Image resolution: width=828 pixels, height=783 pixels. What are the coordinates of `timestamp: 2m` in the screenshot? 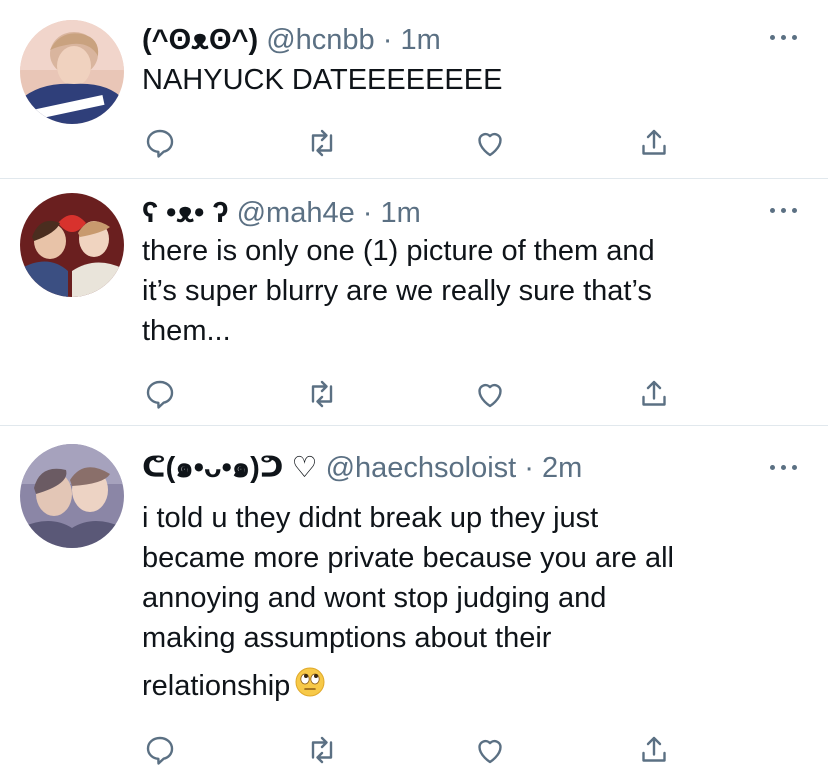 It's located at (562, 468).